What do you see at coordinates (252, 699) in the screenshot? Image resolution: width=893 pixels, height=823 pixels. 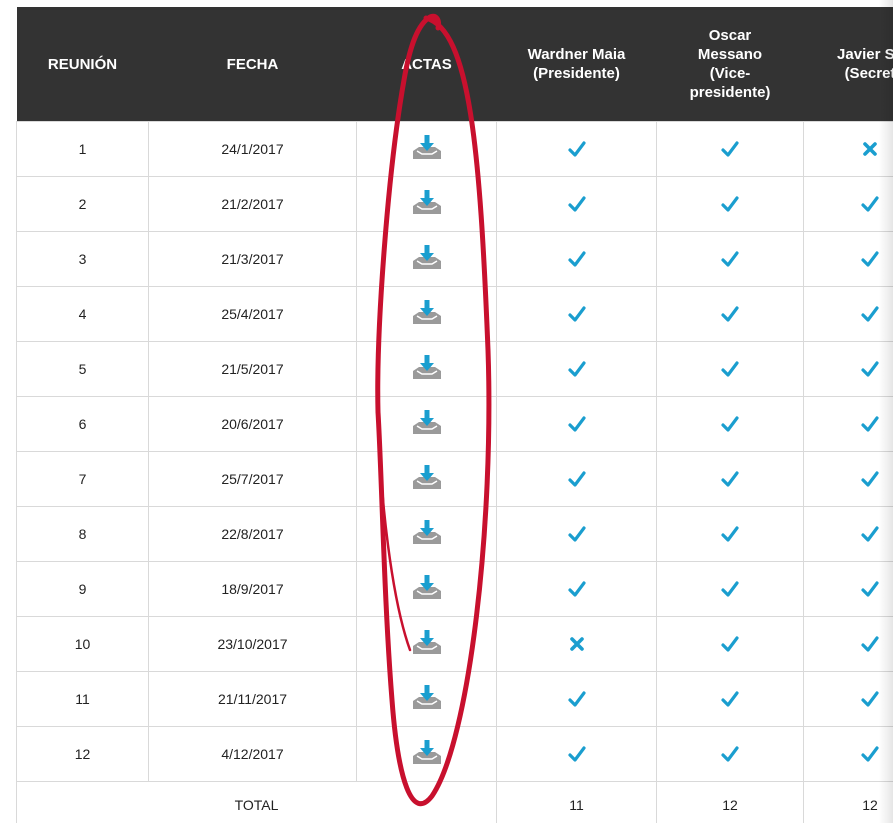 I see `meeting-date: 21/11/2017` at bounding box center [252, 699].